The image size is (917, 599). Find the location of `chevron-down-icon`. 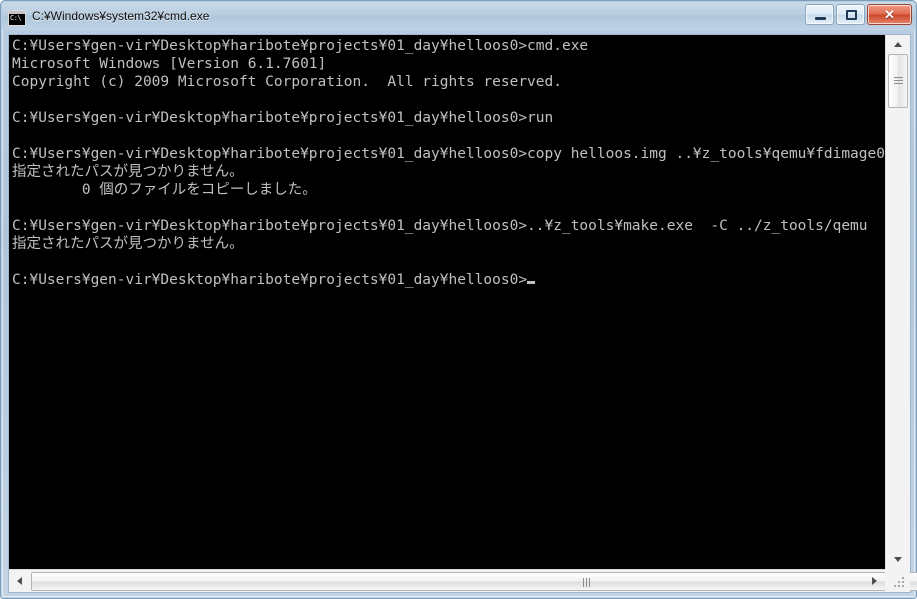

chevron-down-icon is located at coordinates (898, 559).